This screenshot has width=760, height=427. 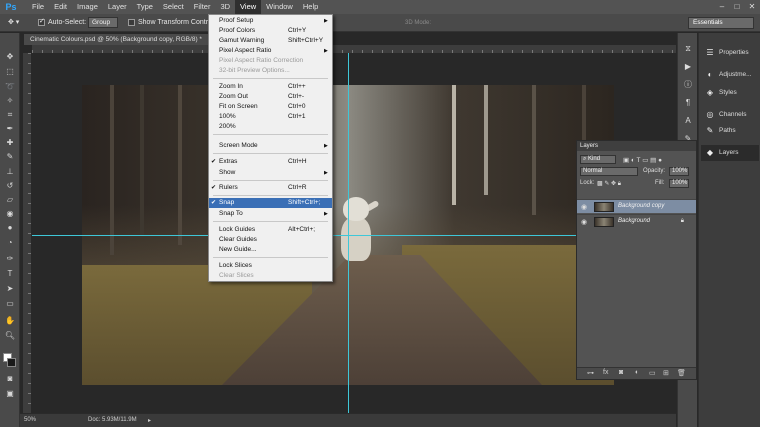 What do you see at coordinates (38, 7) in the screenshot?
I see `menu-file: File` at bounding box center [38, 7].